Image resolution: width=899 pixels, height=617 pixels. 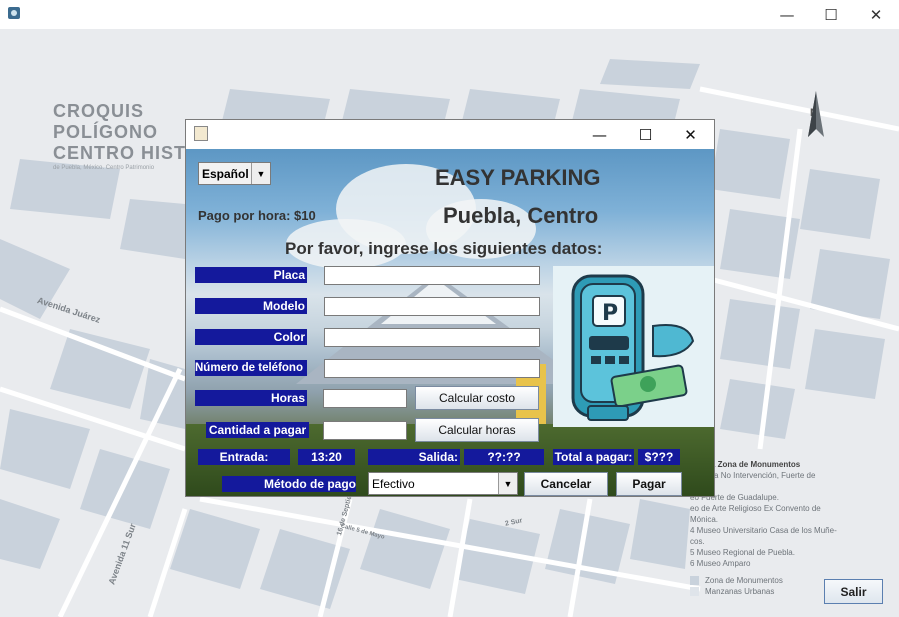 What do you see at coordinates (432, 337) in the screenshot?
I see `color-input` at bounding box center [432, 337].